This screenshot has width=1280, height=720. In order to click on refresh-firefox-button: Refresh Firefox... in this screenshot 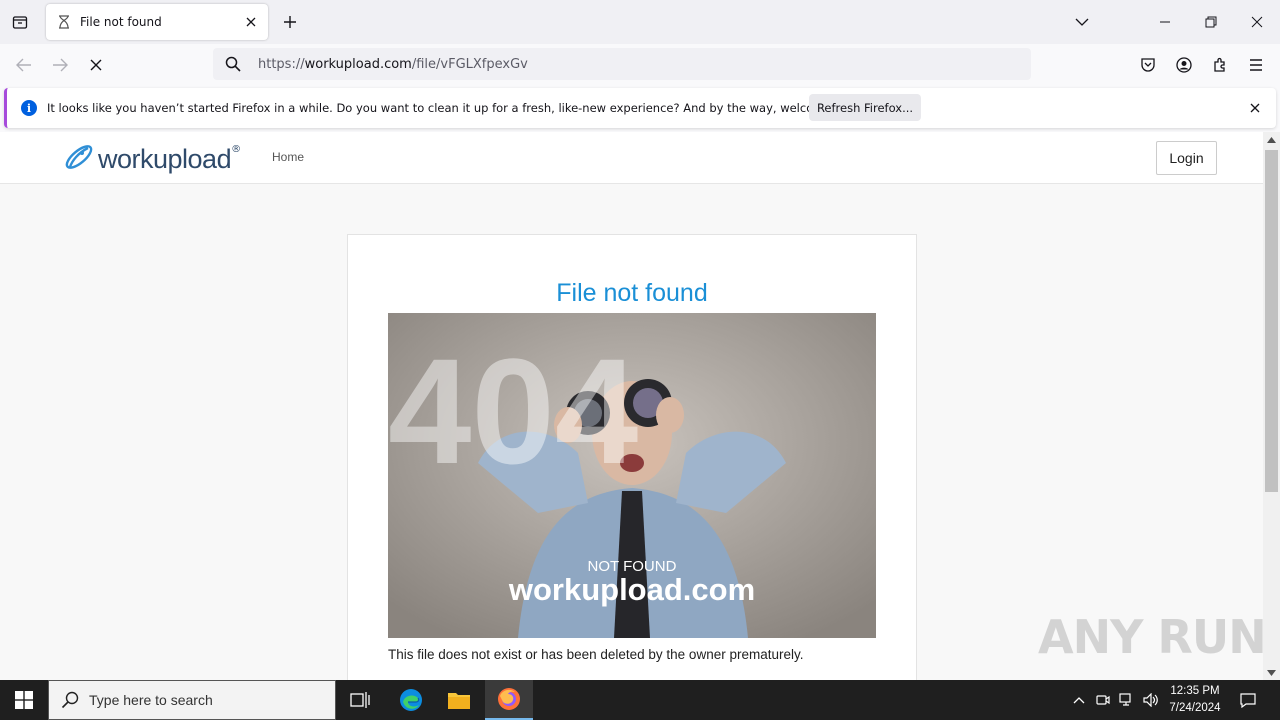, I will do `click(865, 107)`.